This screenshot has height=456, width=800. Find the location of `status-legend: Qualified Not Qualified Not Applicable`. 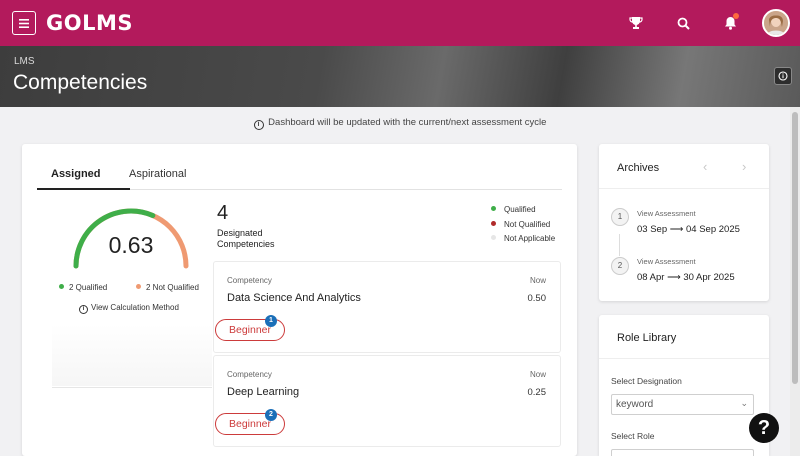

status-legend: Qualified Not Qualified Not Applicable is located at coordinates (523, 227).